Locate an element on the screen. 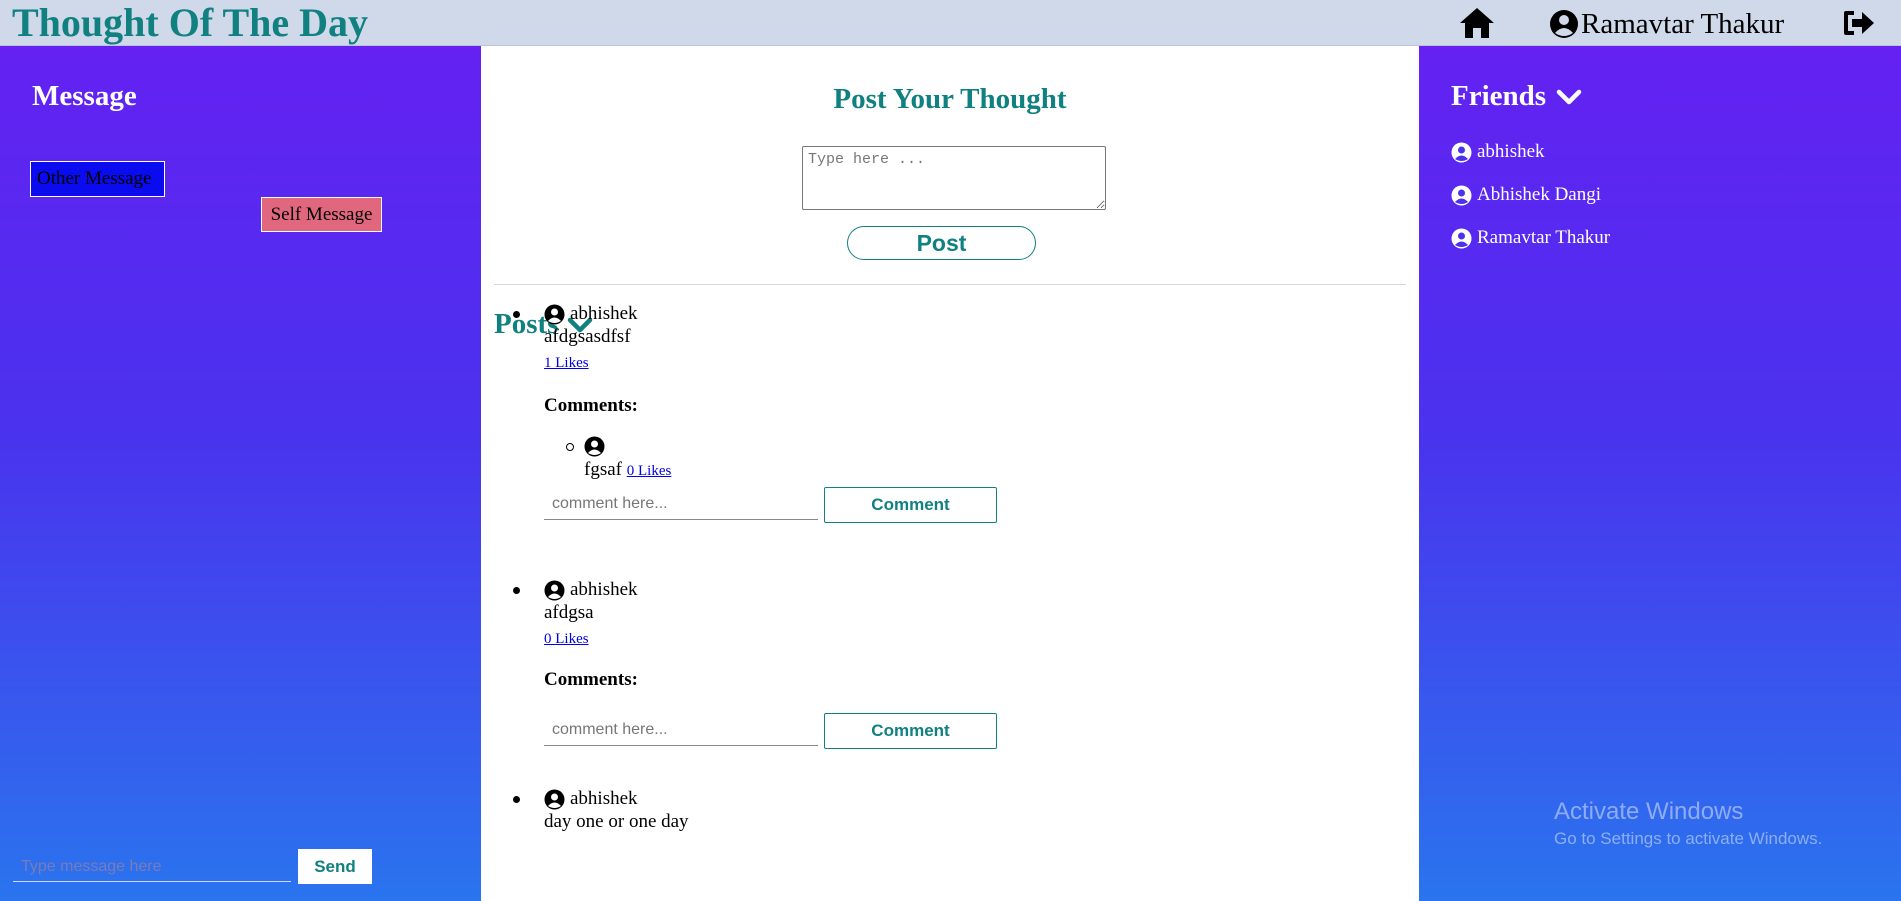 This screenshot has width=1901, height=901. friend-name: abhishek is located at coordinates (1511, 151).